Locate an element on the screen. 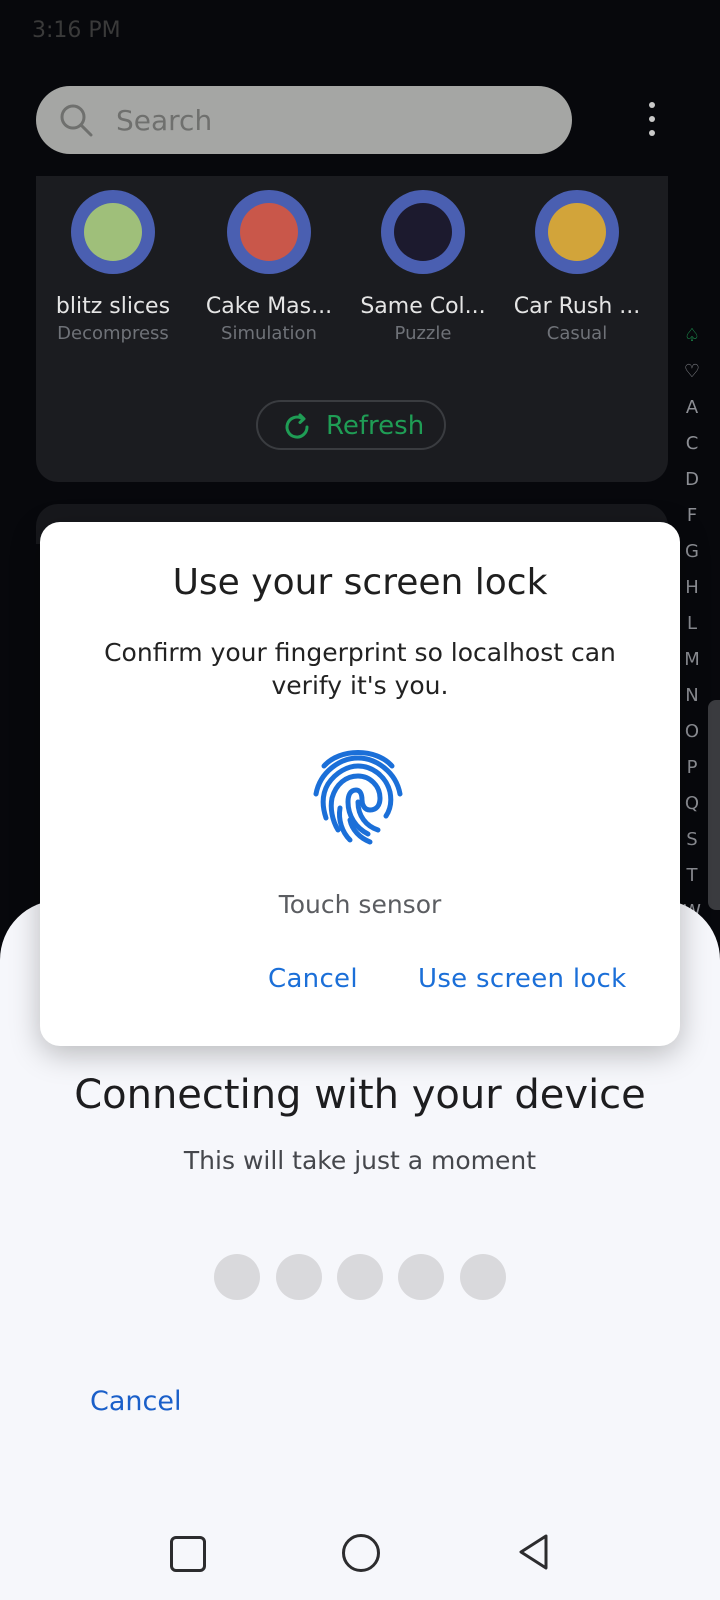 The width and height of the screenshot is (720, 1600). dialog-title: Use your screen lock is located at coordinates (360, 582).